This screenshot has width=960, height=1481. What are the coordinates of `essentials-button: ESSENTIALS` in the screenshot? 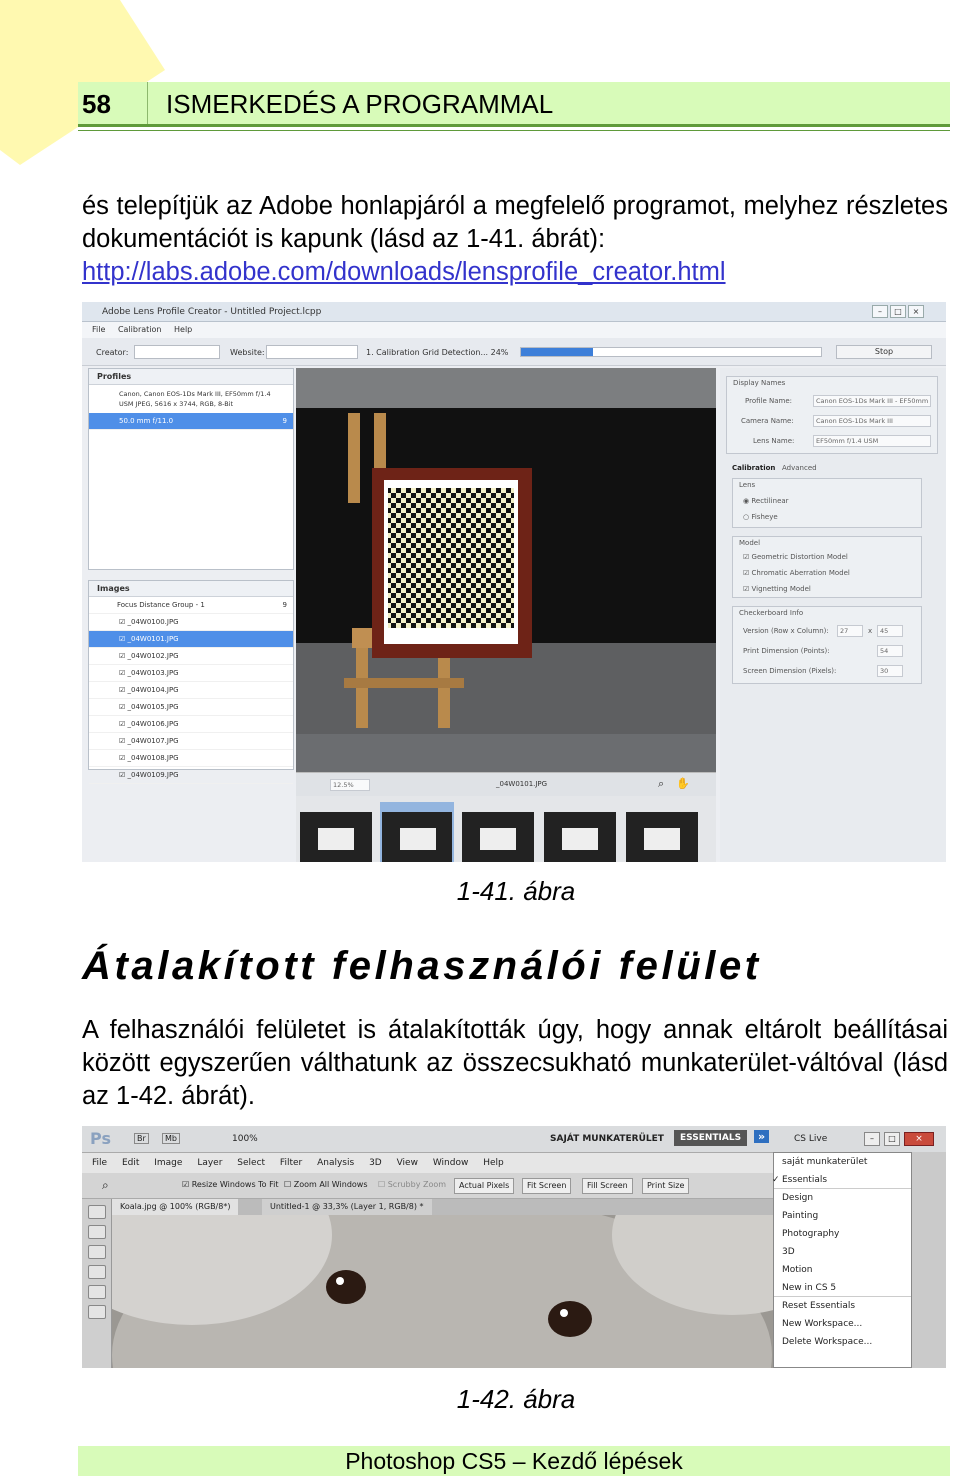 It's located at (711, 1138).